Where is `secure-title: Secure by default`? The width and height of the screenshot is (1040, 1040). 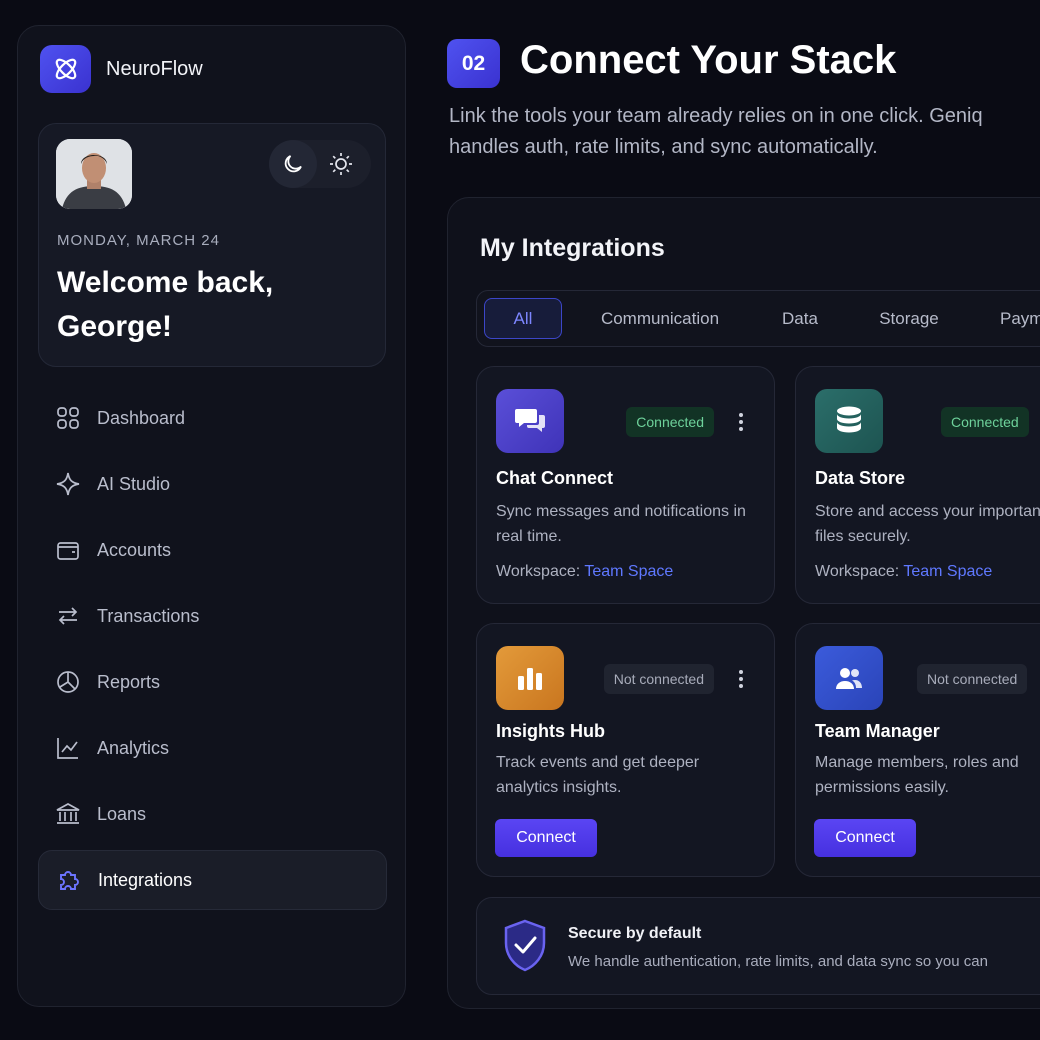
secure-title: Secure by default is located at coordinates (635, 933).